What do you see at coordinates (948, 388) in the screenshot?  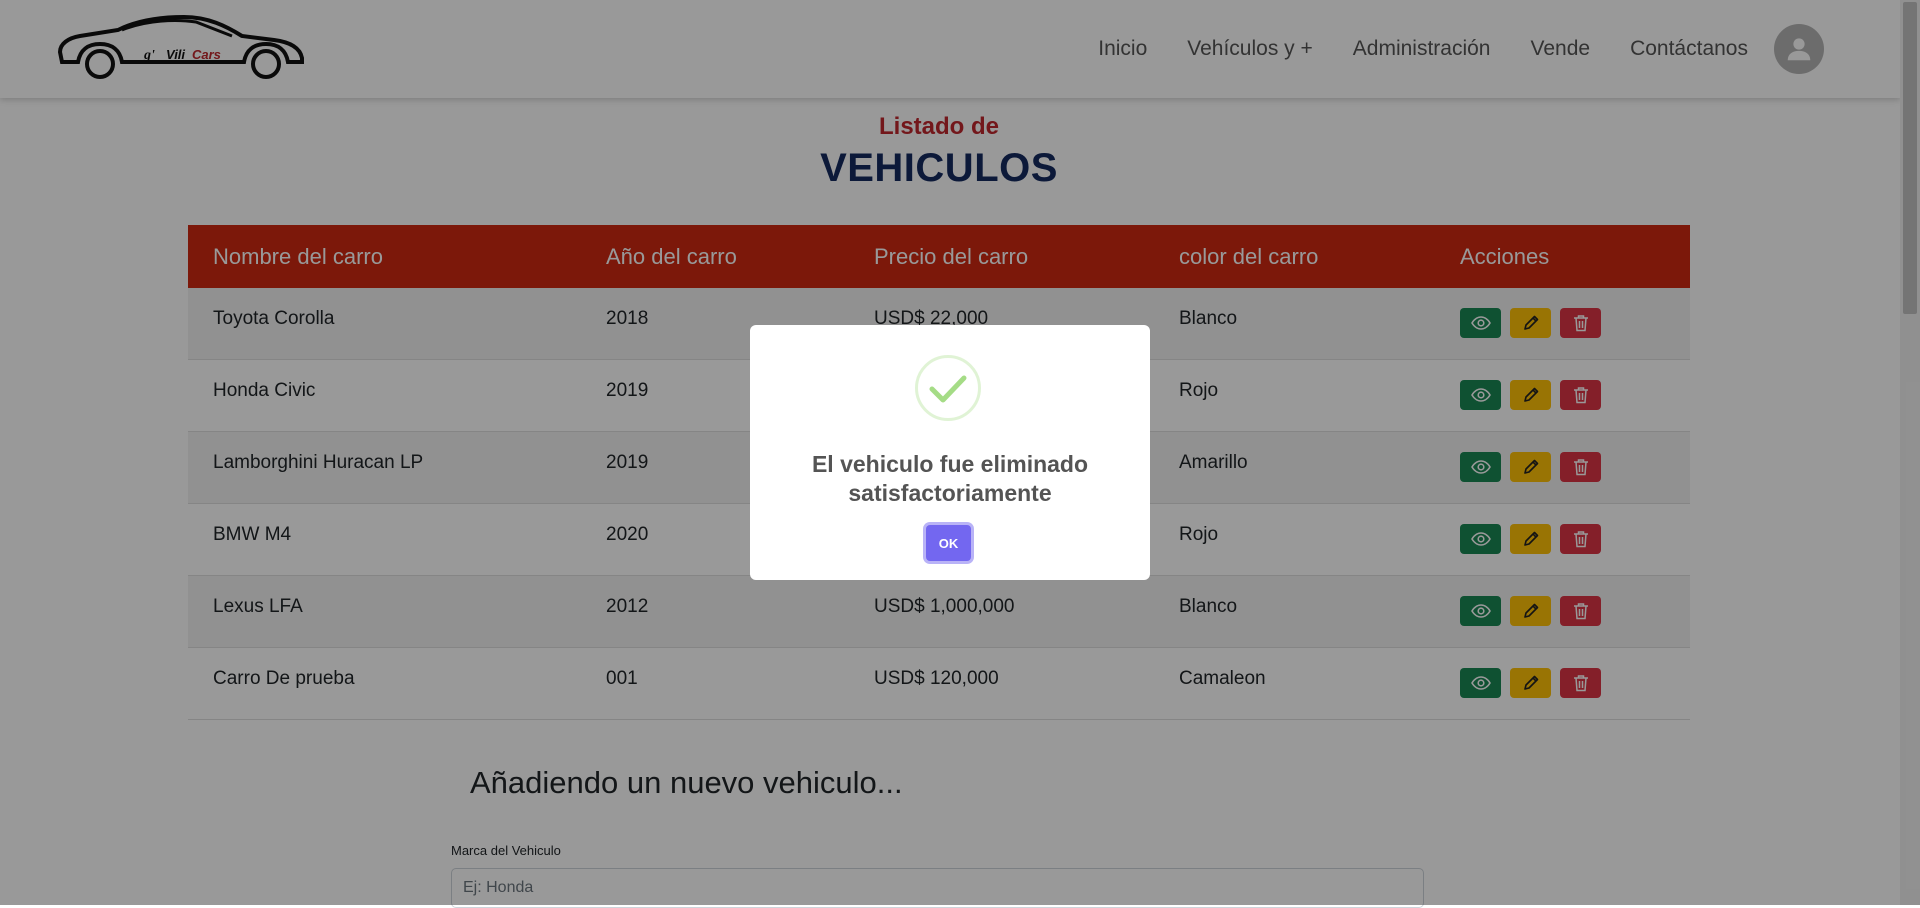 I see `success-icon` at bounding box center [948, 388].